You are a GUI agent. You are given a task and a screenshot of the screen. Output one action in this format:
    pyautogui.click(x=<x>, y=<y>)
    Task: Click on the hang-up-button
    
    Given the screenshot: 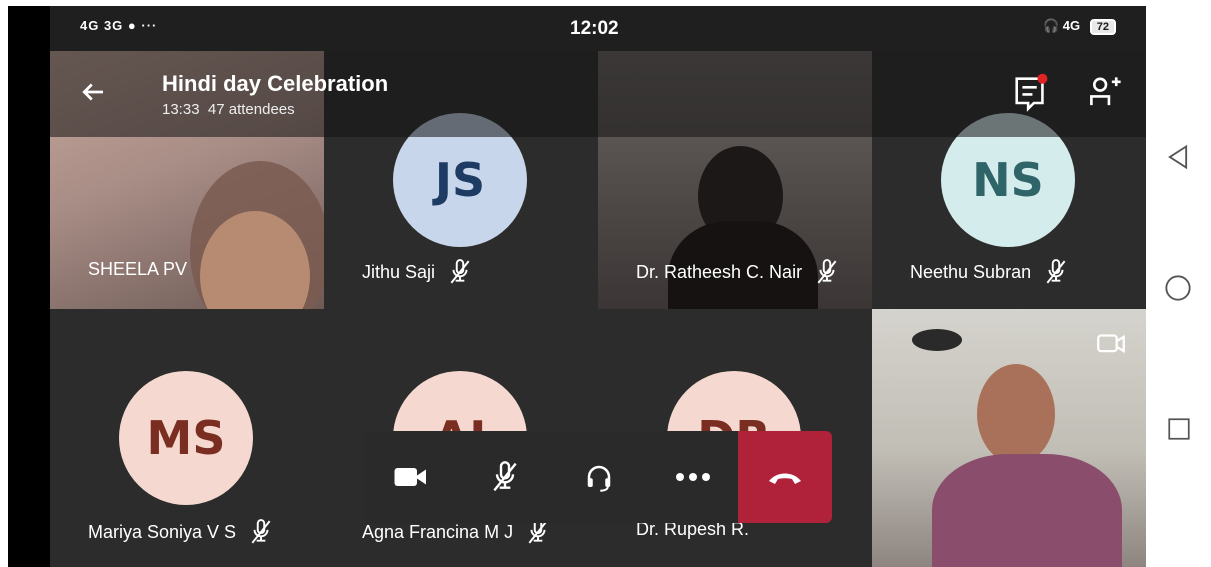 What is the action you would take?
    pyautogui.click(x=785, y=477)
    